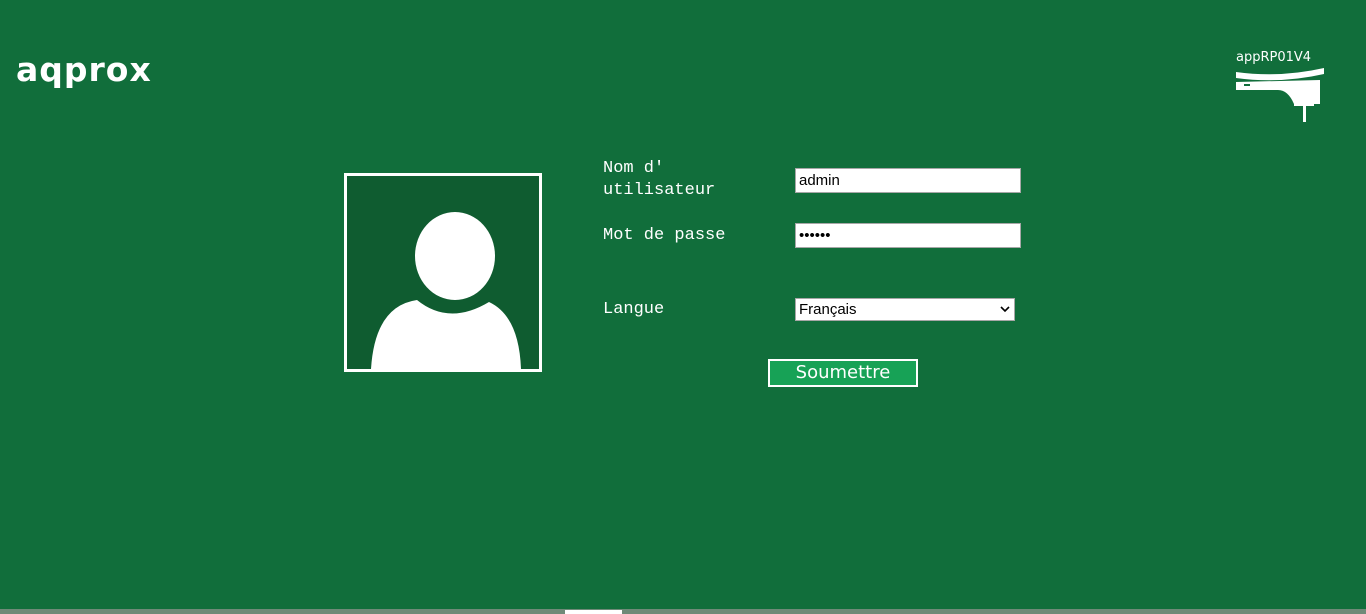 The image size is (1366, 614). I want to click on submit-button: Soumettre, so click(843, 373).